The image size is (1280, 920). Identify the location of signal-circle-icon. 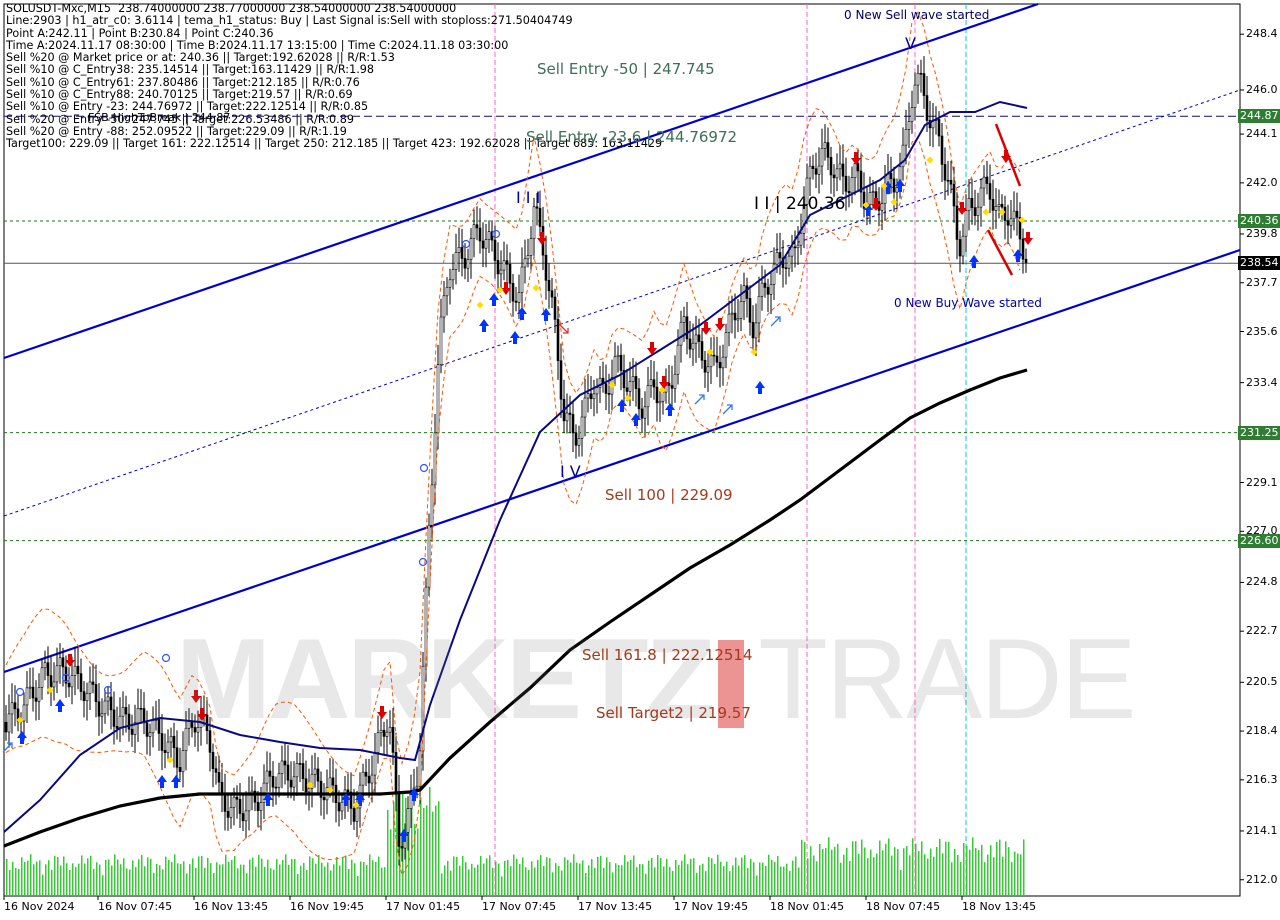
(496, 234).